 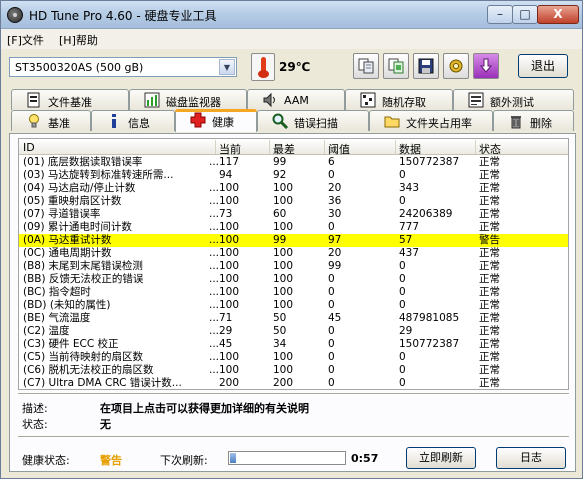 What do you see at coordinates (293, 331) in the screenshot?
I see `table-row: (C2) 温度... 29 50 0 29 正常` at bounding box center [293, 331].